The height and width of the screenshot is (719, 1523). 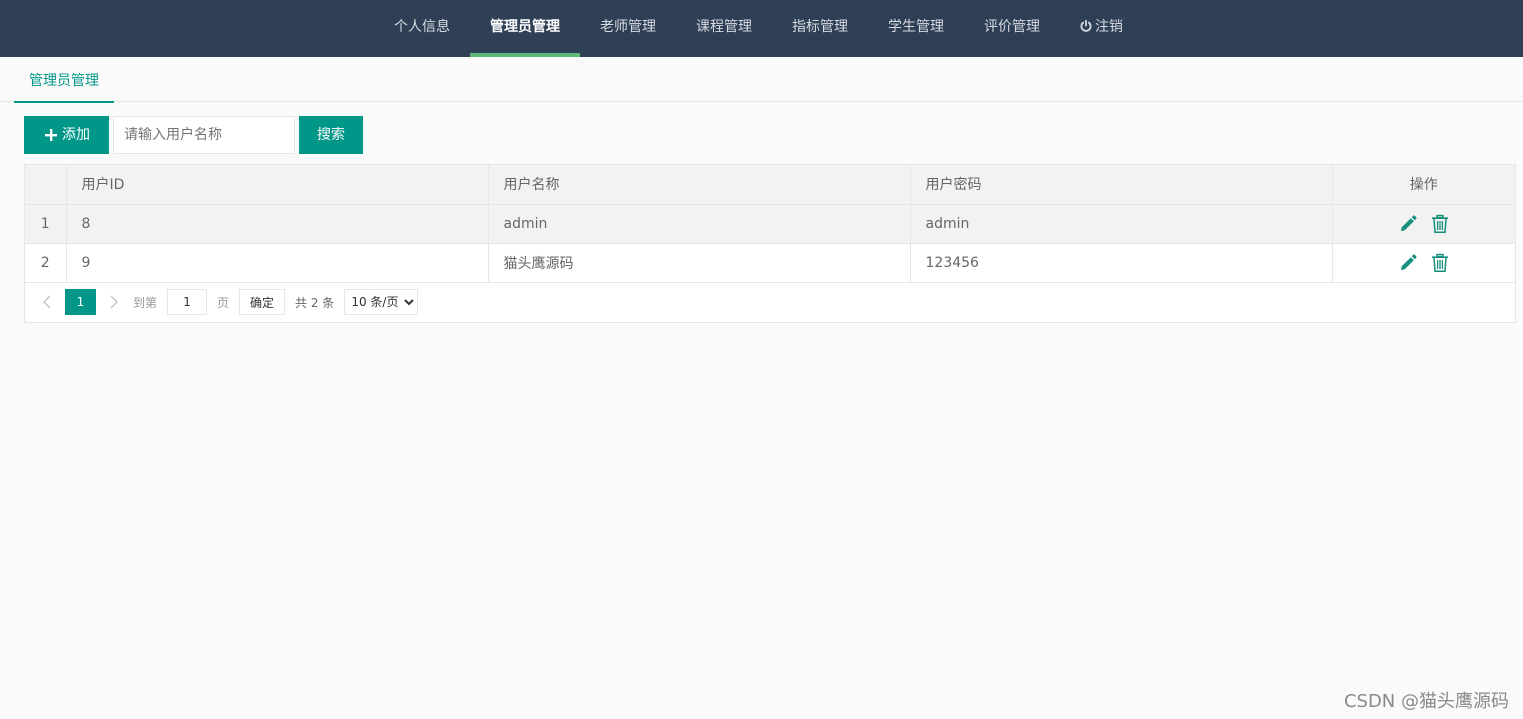 I want to click on nav-menu: 个人信息 管理员管理 老师管理 课程管理 指标管理 学生管理 评价管理 注销, so click(x=758, y=28).